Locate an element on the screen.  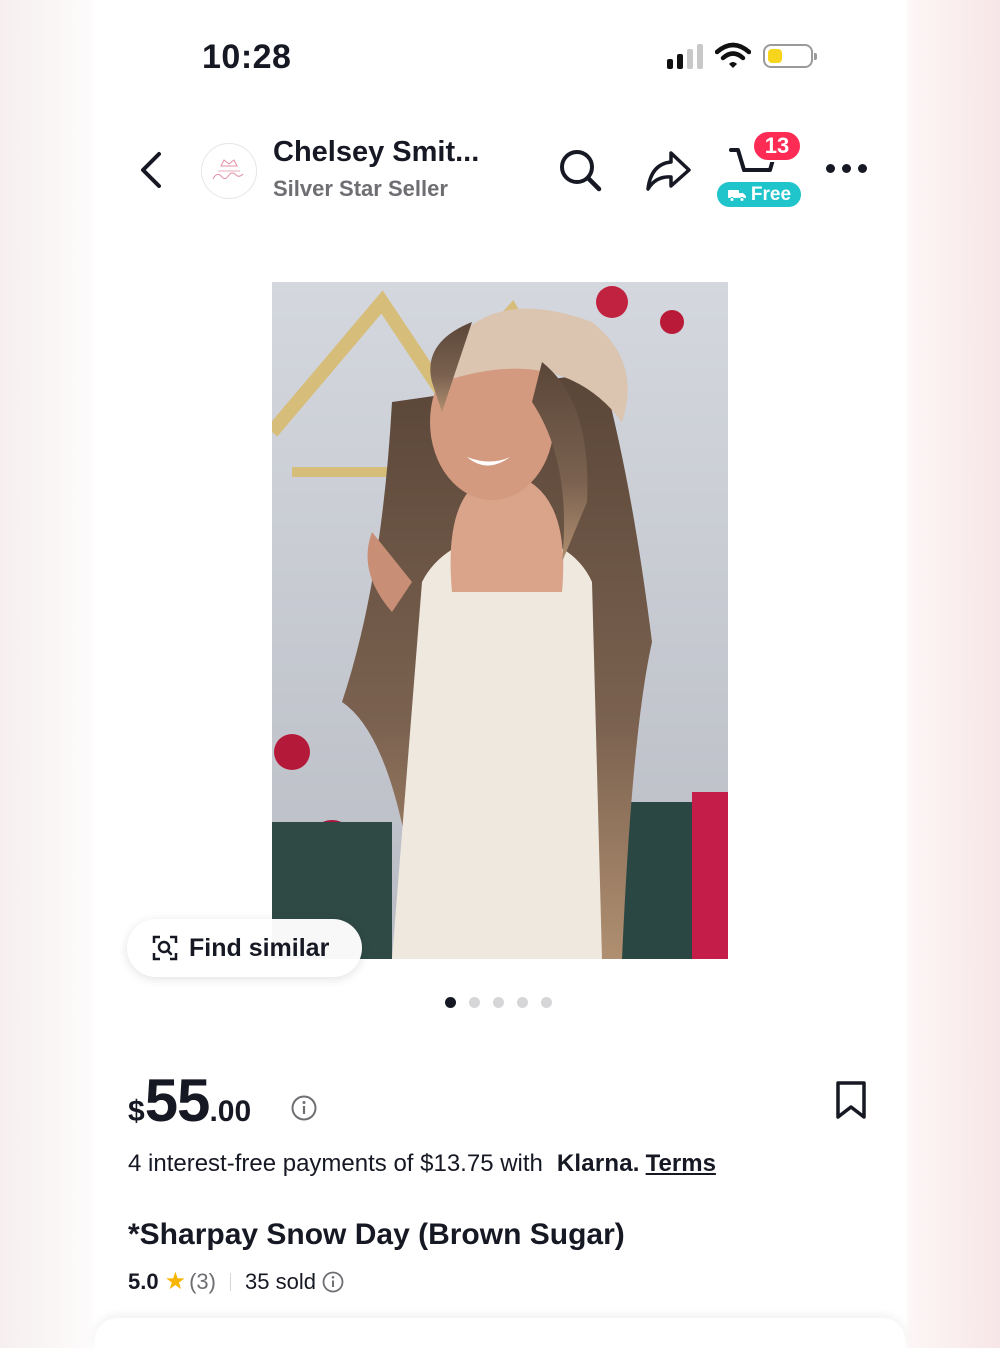
status-icons is located at coordinates (742, 56).